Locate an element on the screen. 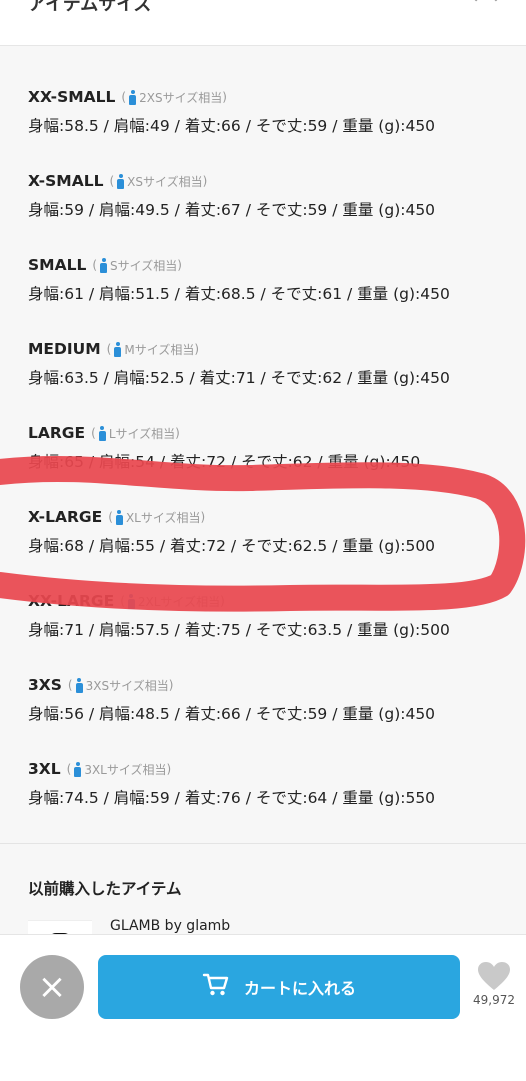  cart-icon is located at coordinates (216, 987).